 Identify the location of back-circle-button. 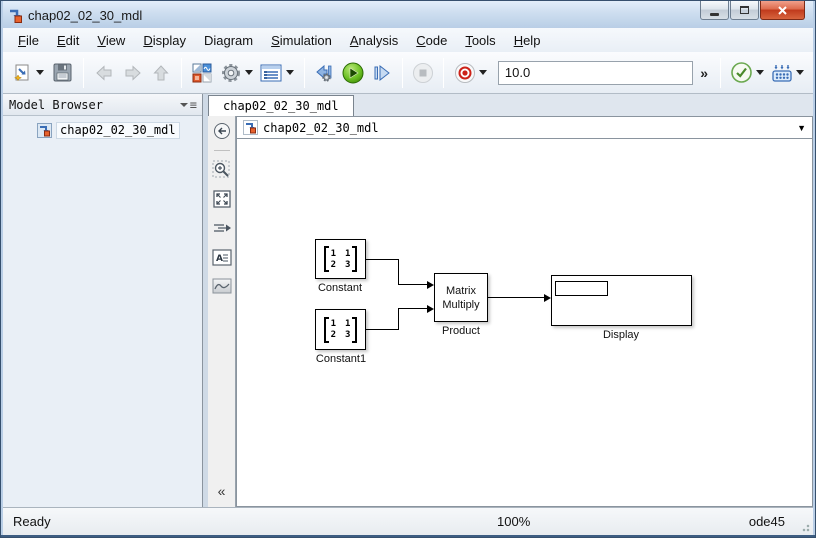
(222, 131).